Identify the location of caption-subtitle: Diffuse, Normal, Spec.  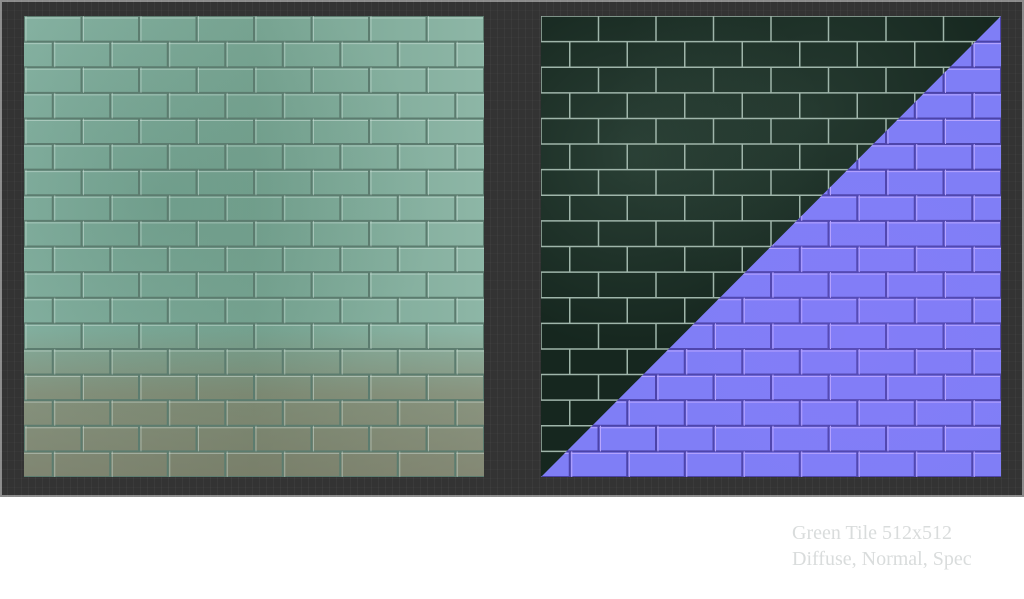
(882, 559).